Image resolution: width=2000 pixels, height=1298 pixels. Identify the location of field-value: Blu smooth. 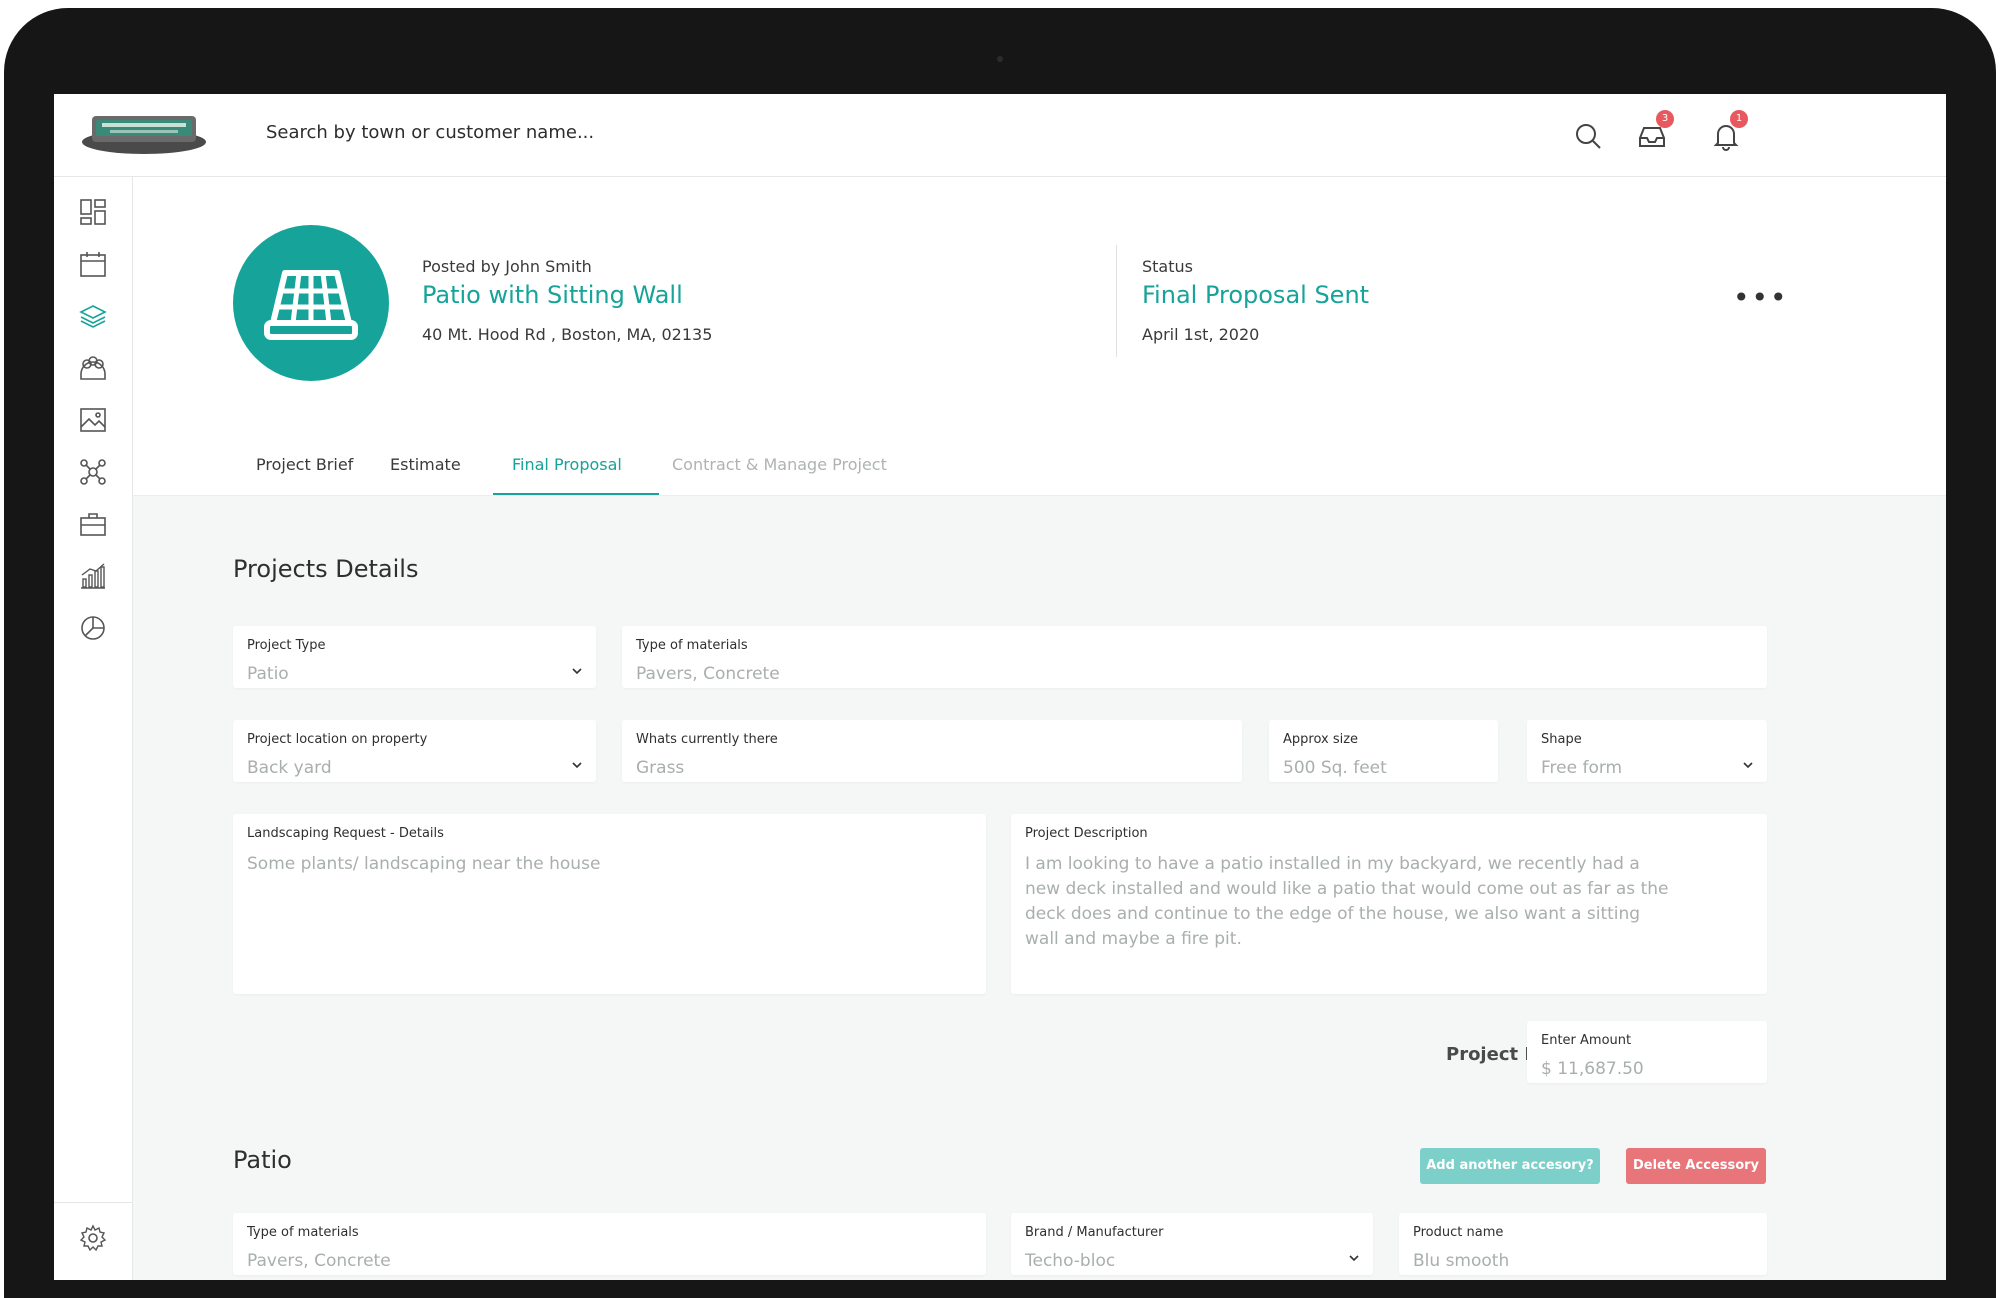
(1461, 1261).